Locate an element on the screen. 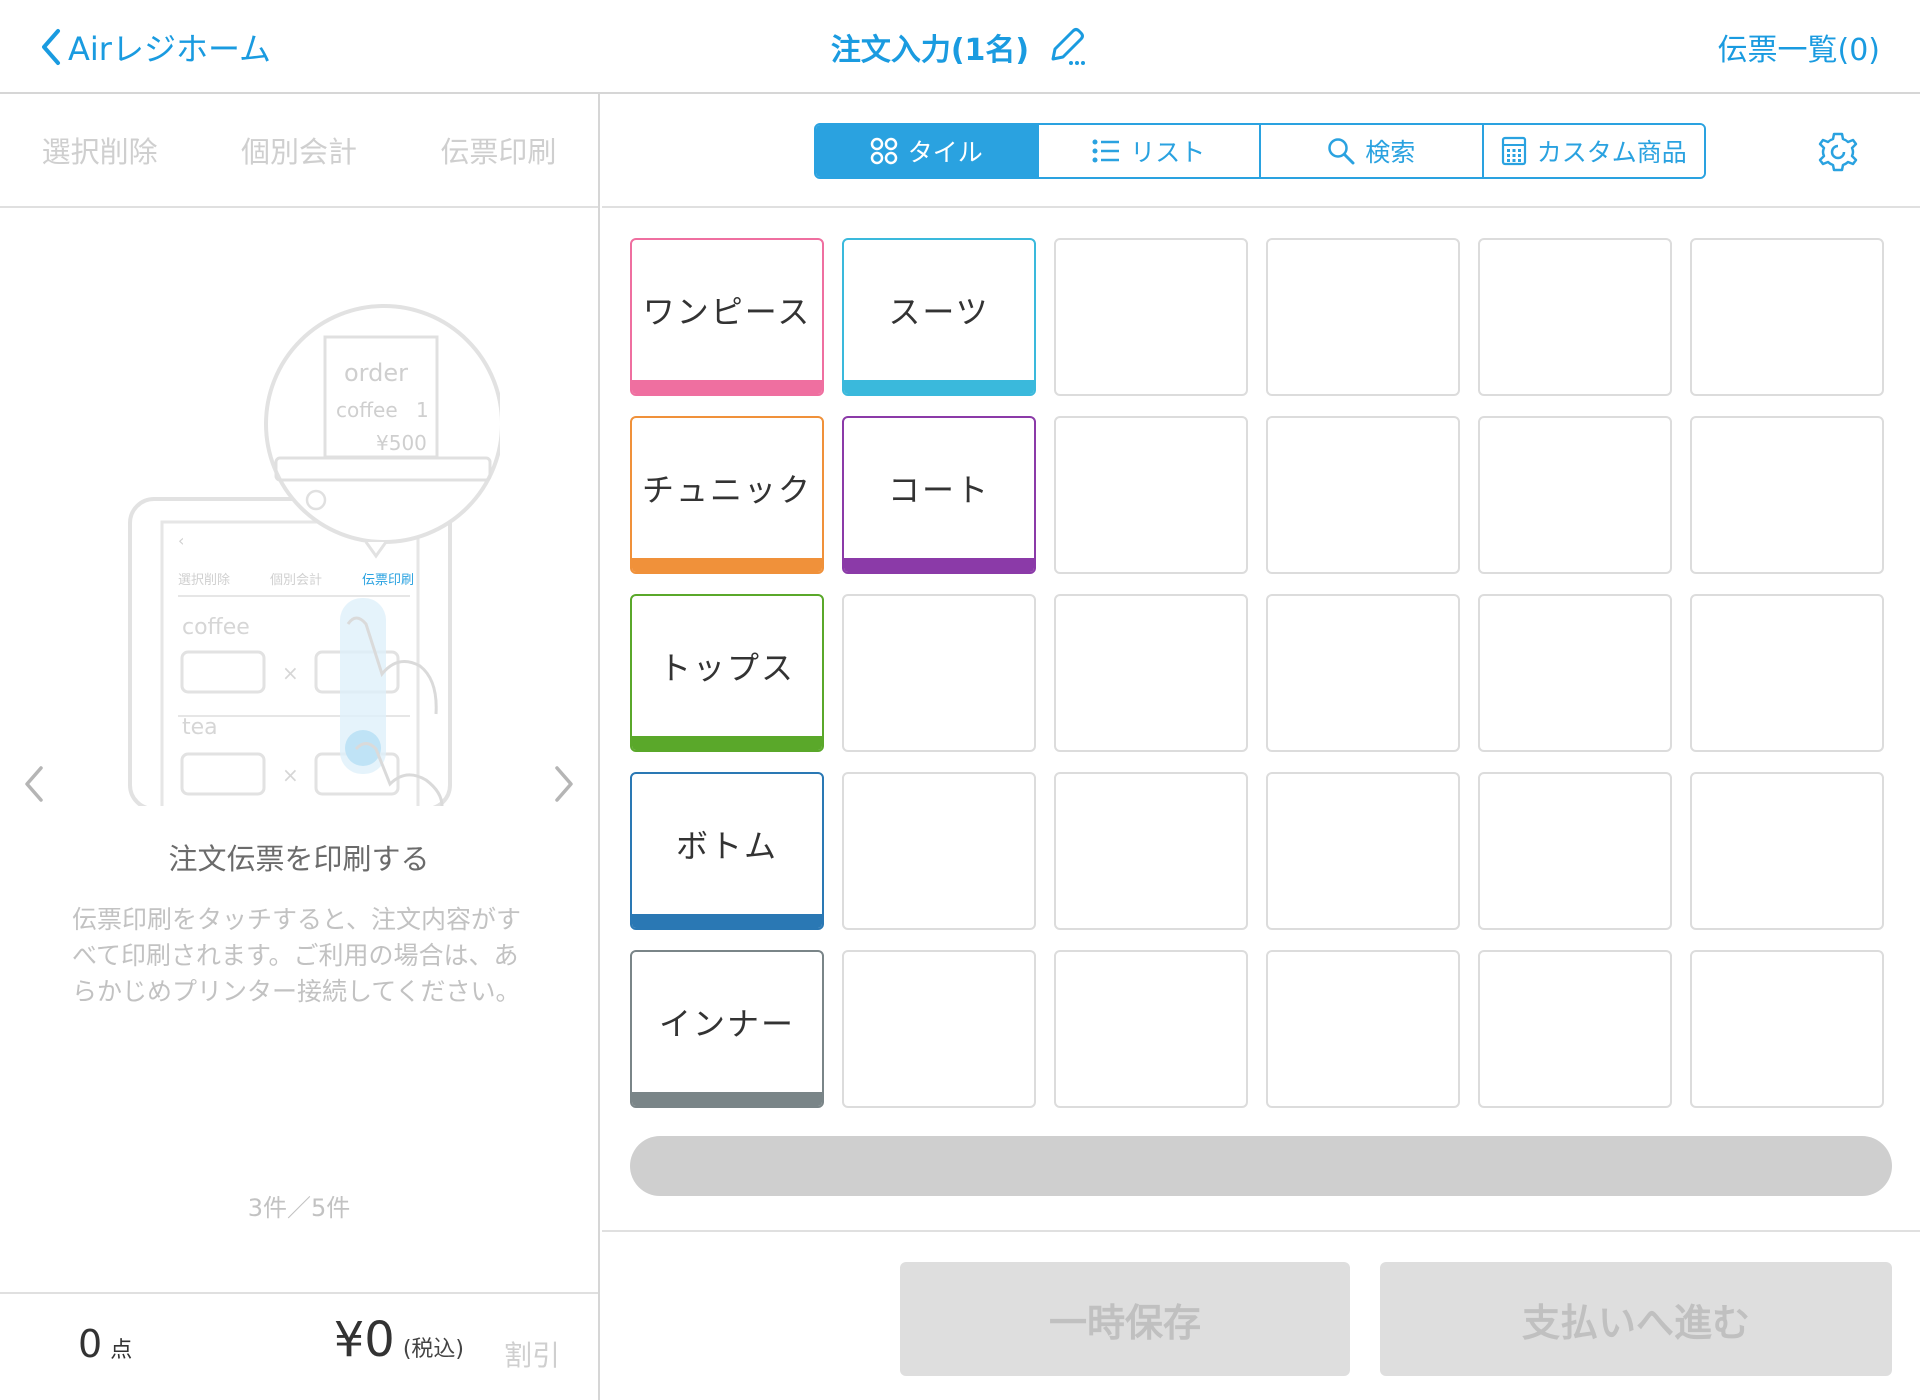 The height and width of the screenshot is (1400, 1920). tax-included-note: (税込) is located at coordinates (433, 1349).